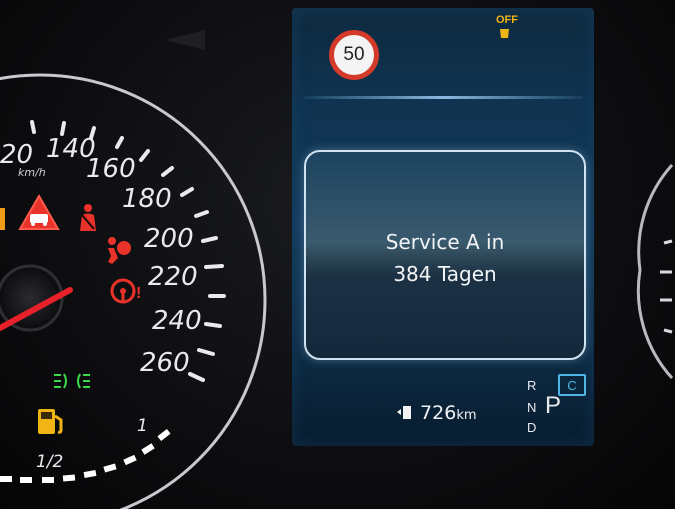  What do you see at coordinates (185, 40) in the screenshot?
I see `turn-signal-icon` at bounding box center [185, 40].